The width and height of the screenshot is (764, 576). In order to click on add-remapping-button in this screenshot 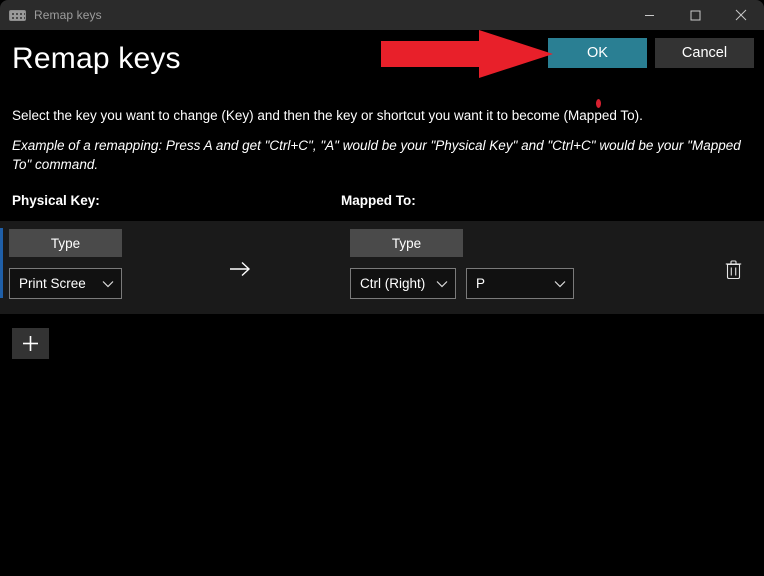, I will do `click(30, 343)`.